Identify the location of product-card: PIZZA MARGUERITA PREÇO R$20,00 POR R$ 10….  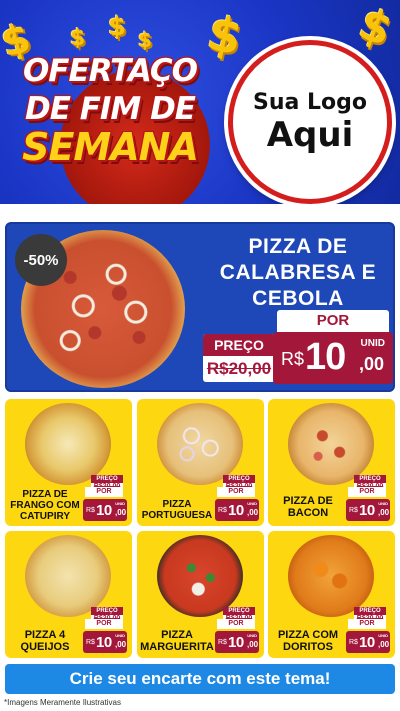
(200, 594).